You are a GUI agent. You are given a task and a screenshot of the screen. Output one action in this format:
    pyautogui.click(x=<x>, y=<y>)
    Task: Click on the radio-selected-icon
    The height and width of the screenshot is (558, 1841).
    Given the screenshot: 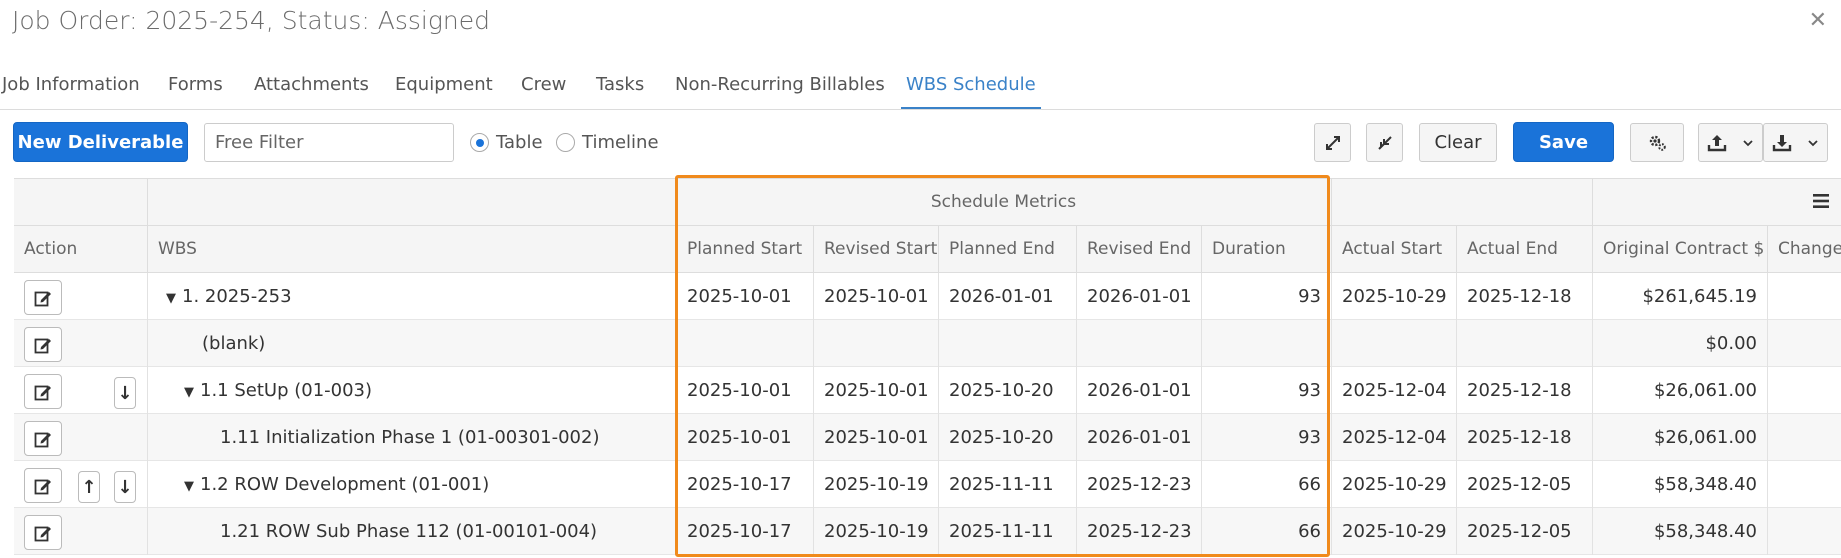 What is the action you would take?
    pyautogui.click(x=479, y=142)
    